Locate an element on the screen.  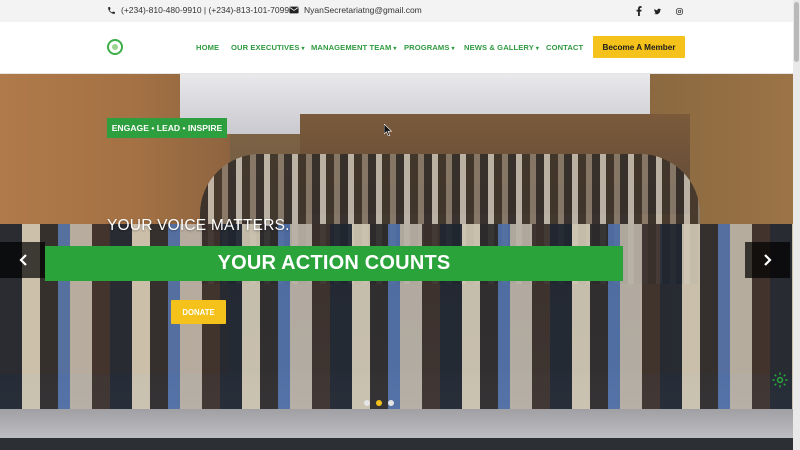
scrollbar-thumb is located at coordinates (796, 32).